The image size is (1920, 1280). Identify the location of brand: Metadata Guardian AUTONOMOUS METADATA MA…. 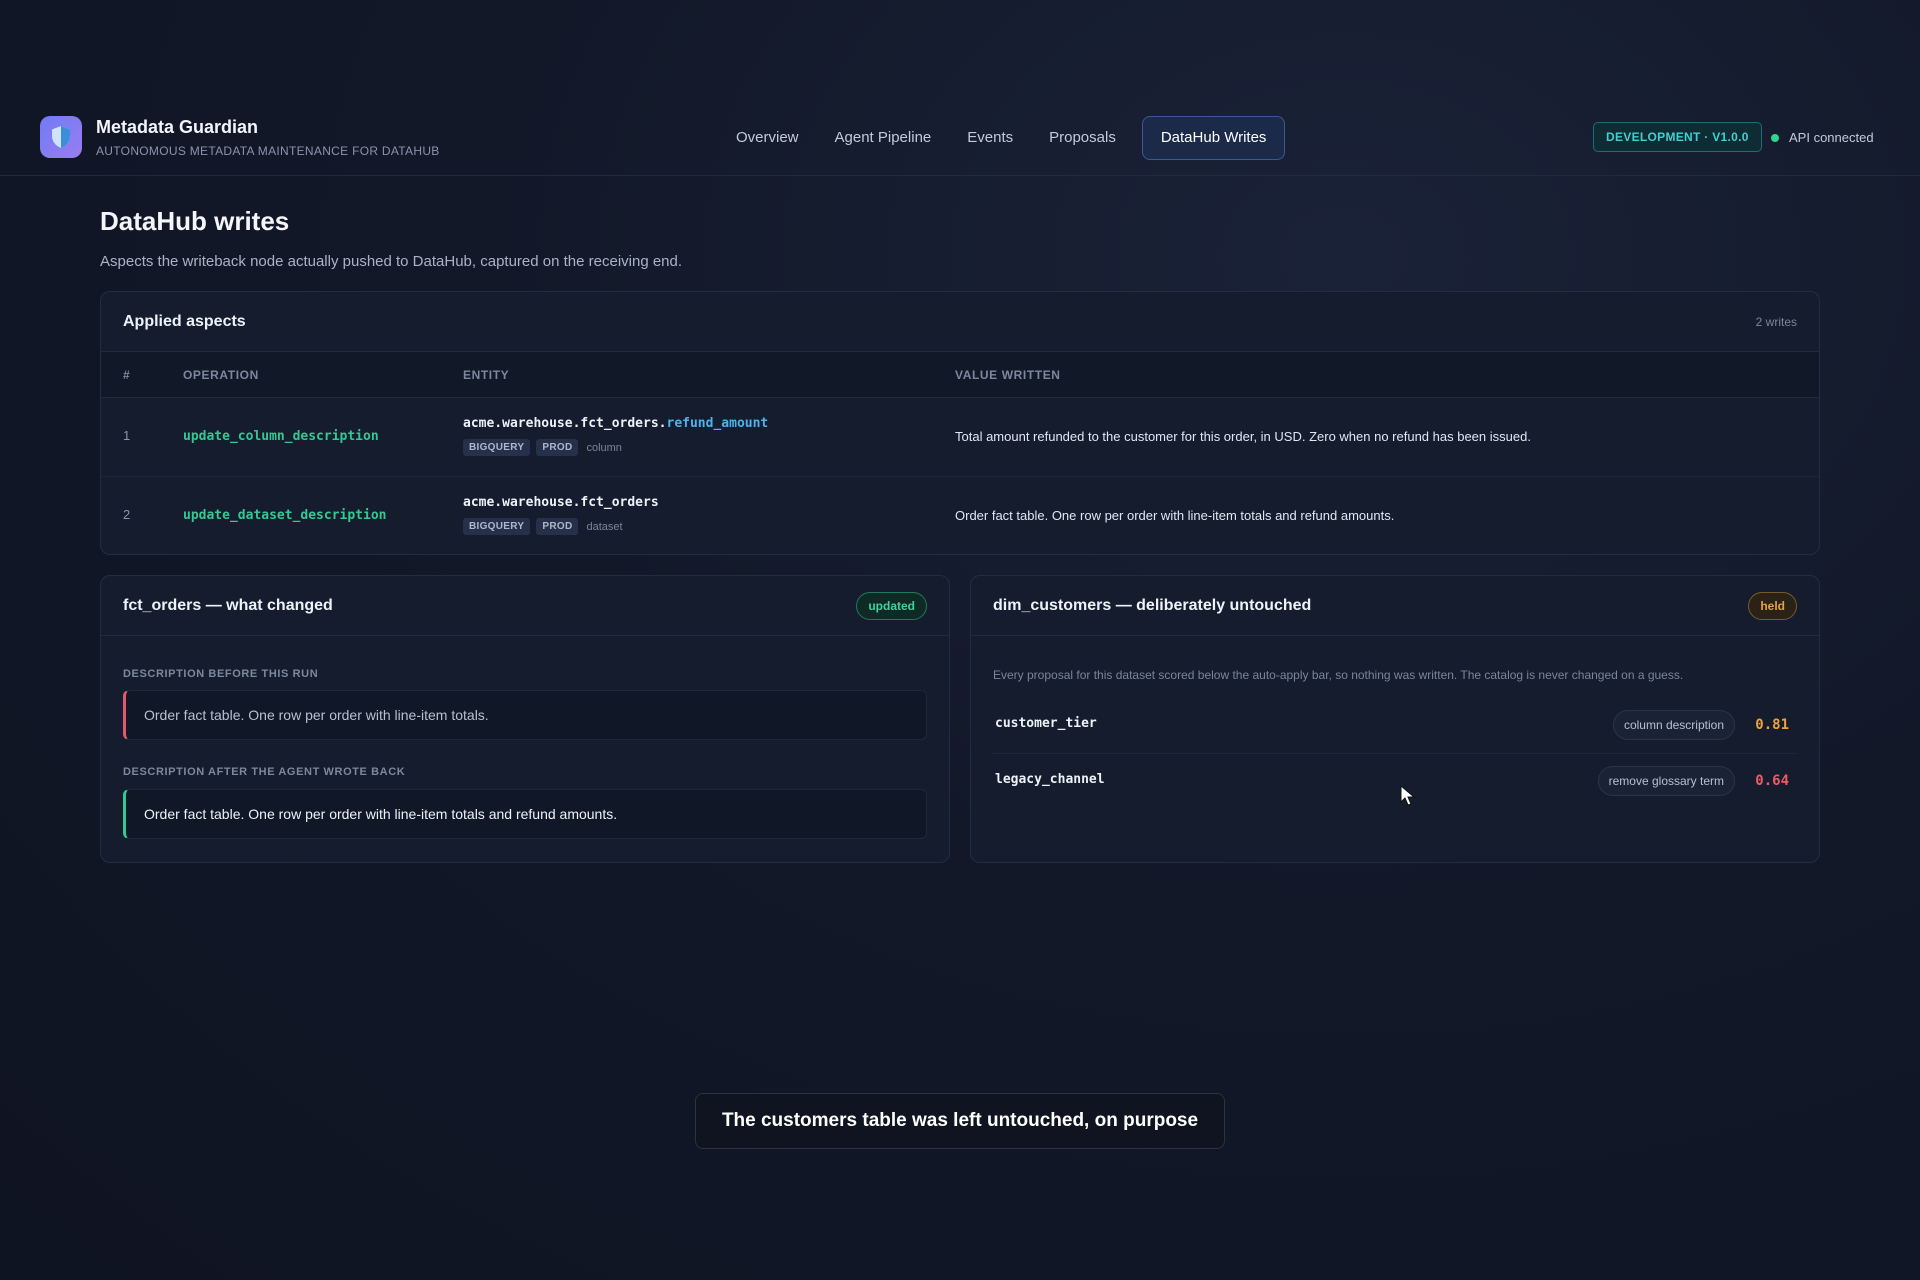
(240, 137).